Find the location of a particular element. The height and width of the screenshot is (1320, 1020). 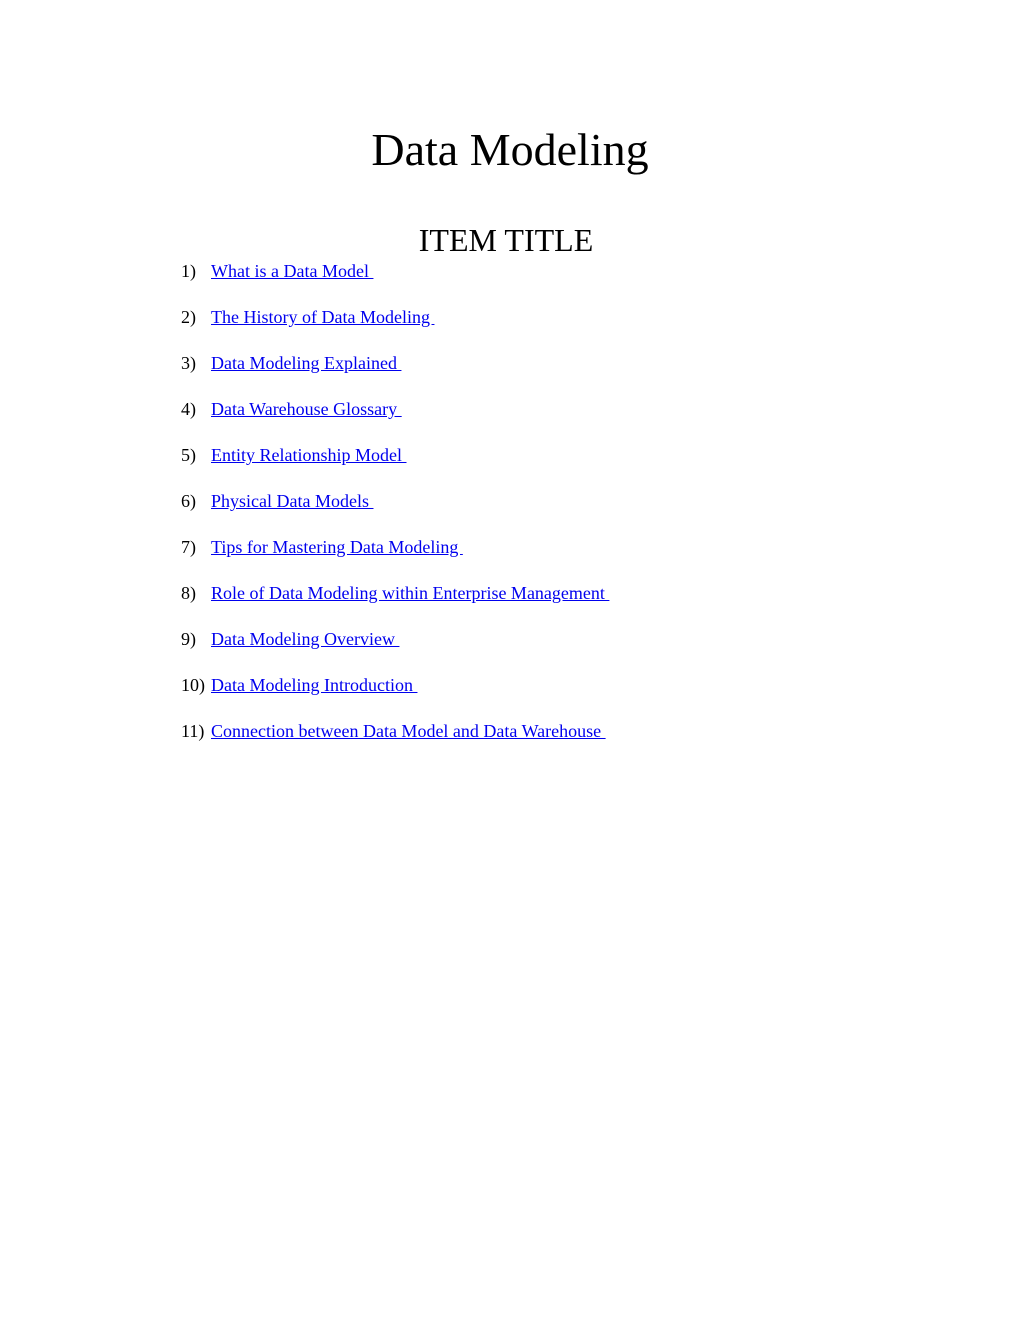

item-number: 5) is located at coordinates (188, 455).